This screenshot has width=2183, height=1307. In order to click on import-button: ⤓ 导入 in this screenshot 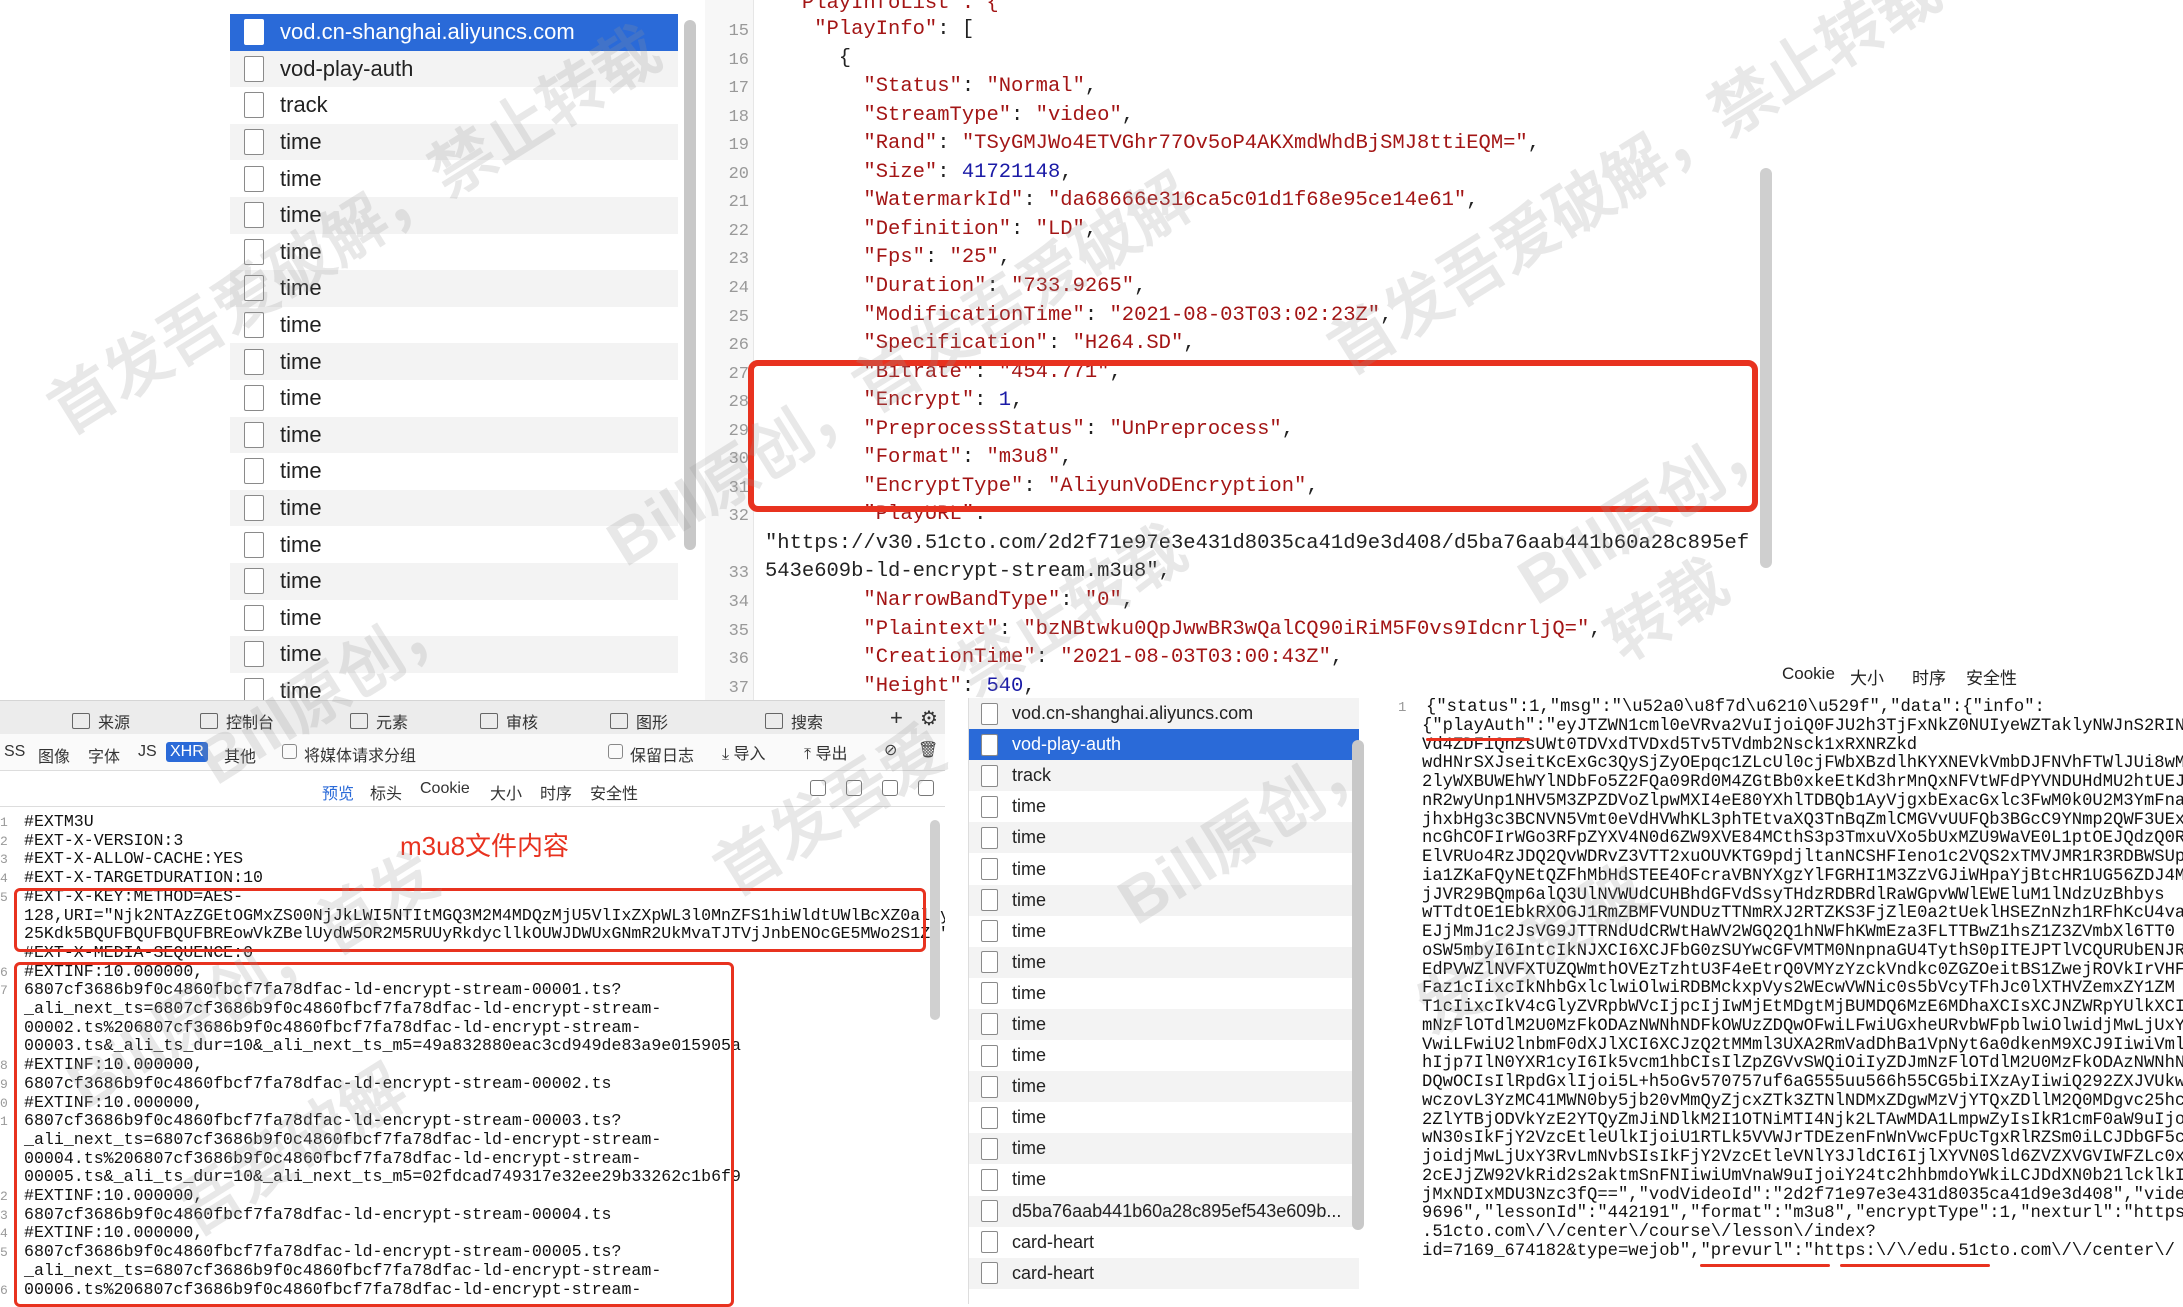, I will do `click(744, 752)`.